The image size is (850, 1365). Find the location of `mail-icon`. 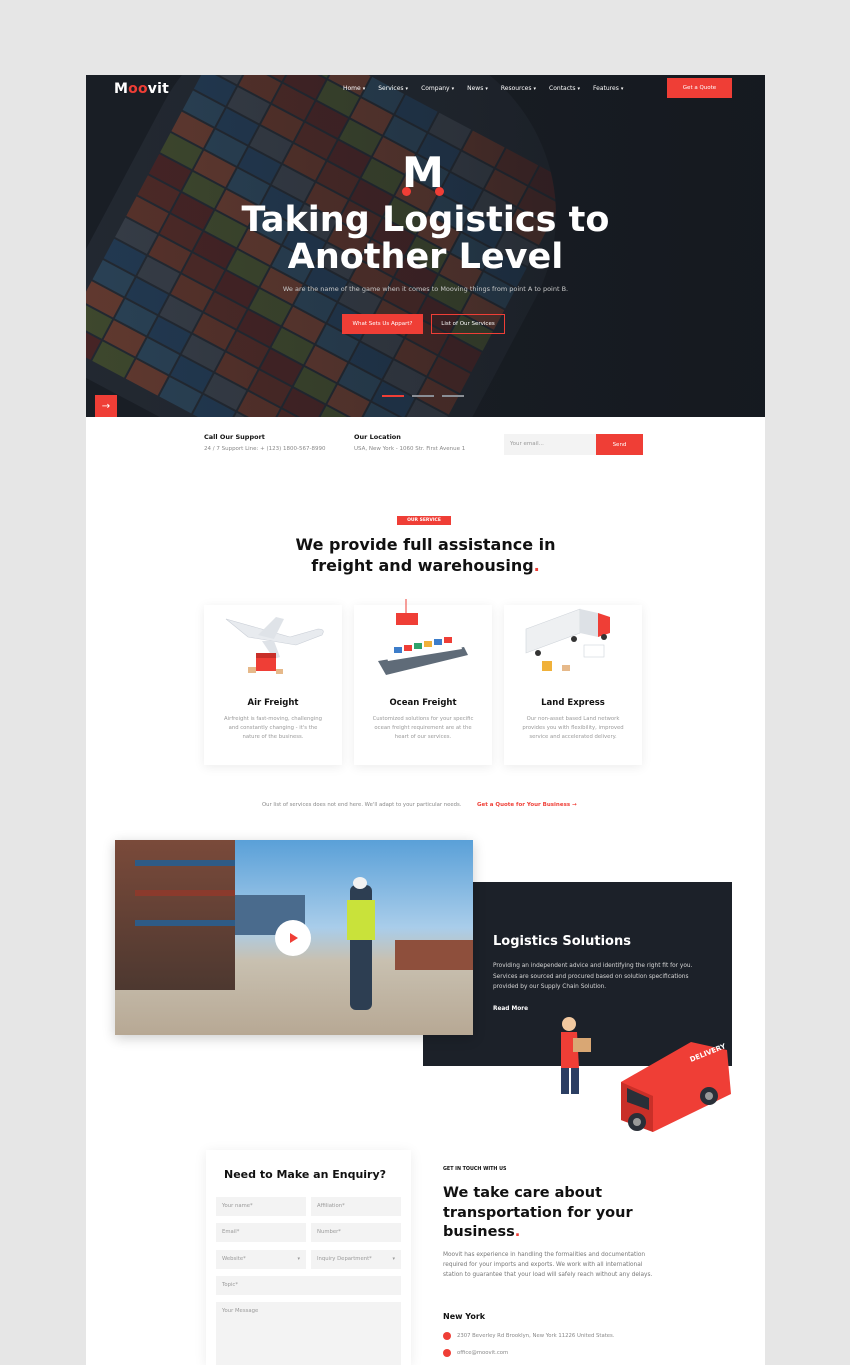

mail-icon is located at coordinates (447, 1353).